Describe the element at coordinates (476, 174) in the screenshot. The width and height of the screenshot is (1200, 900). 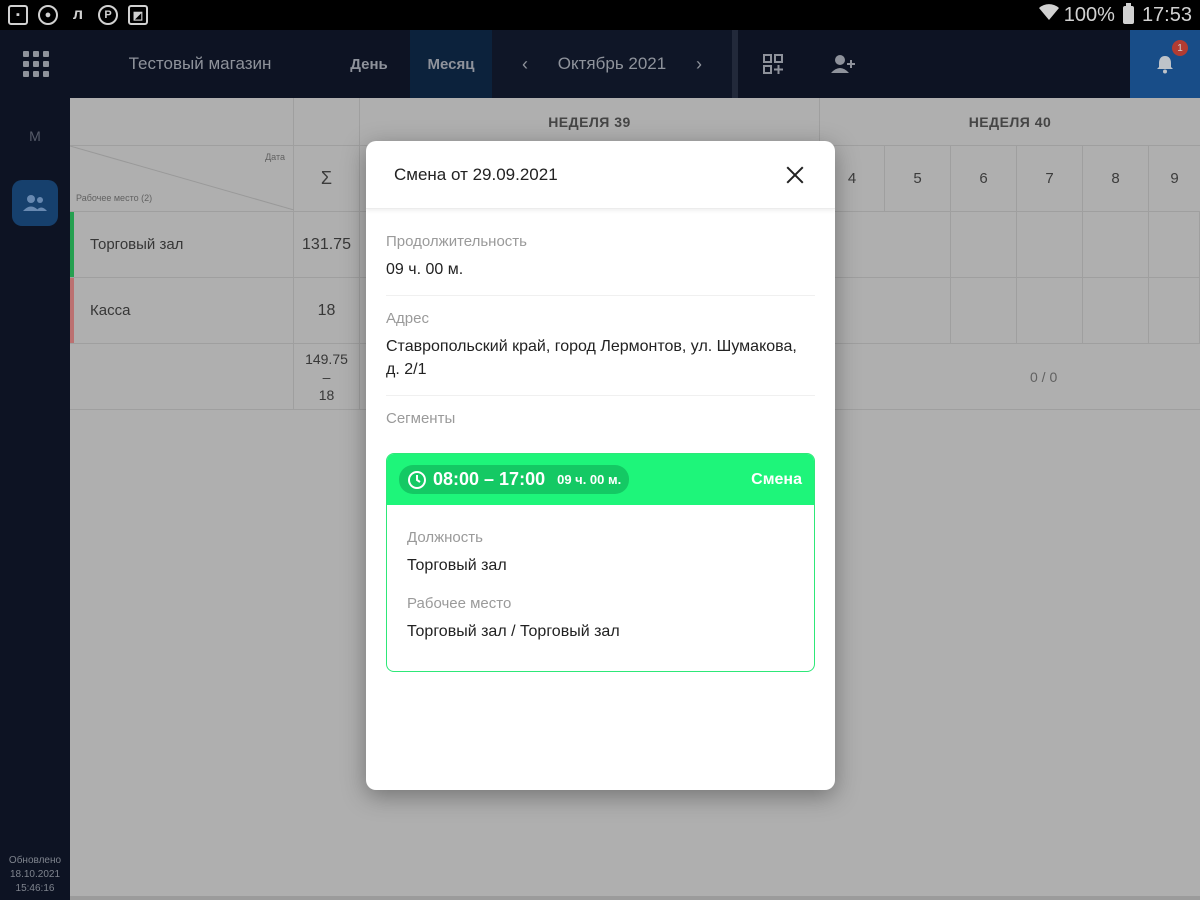
I see `dialog-title: Смена от 29.09.2021` at that location.